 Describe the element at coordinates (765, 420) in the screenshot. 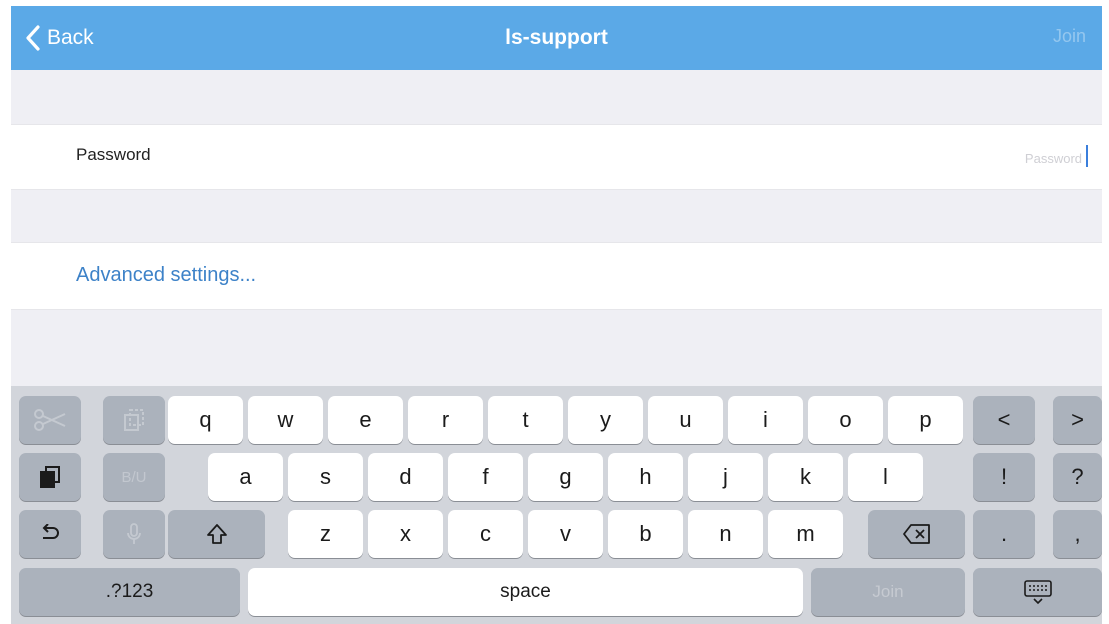

I see `key-i: i` at that location.